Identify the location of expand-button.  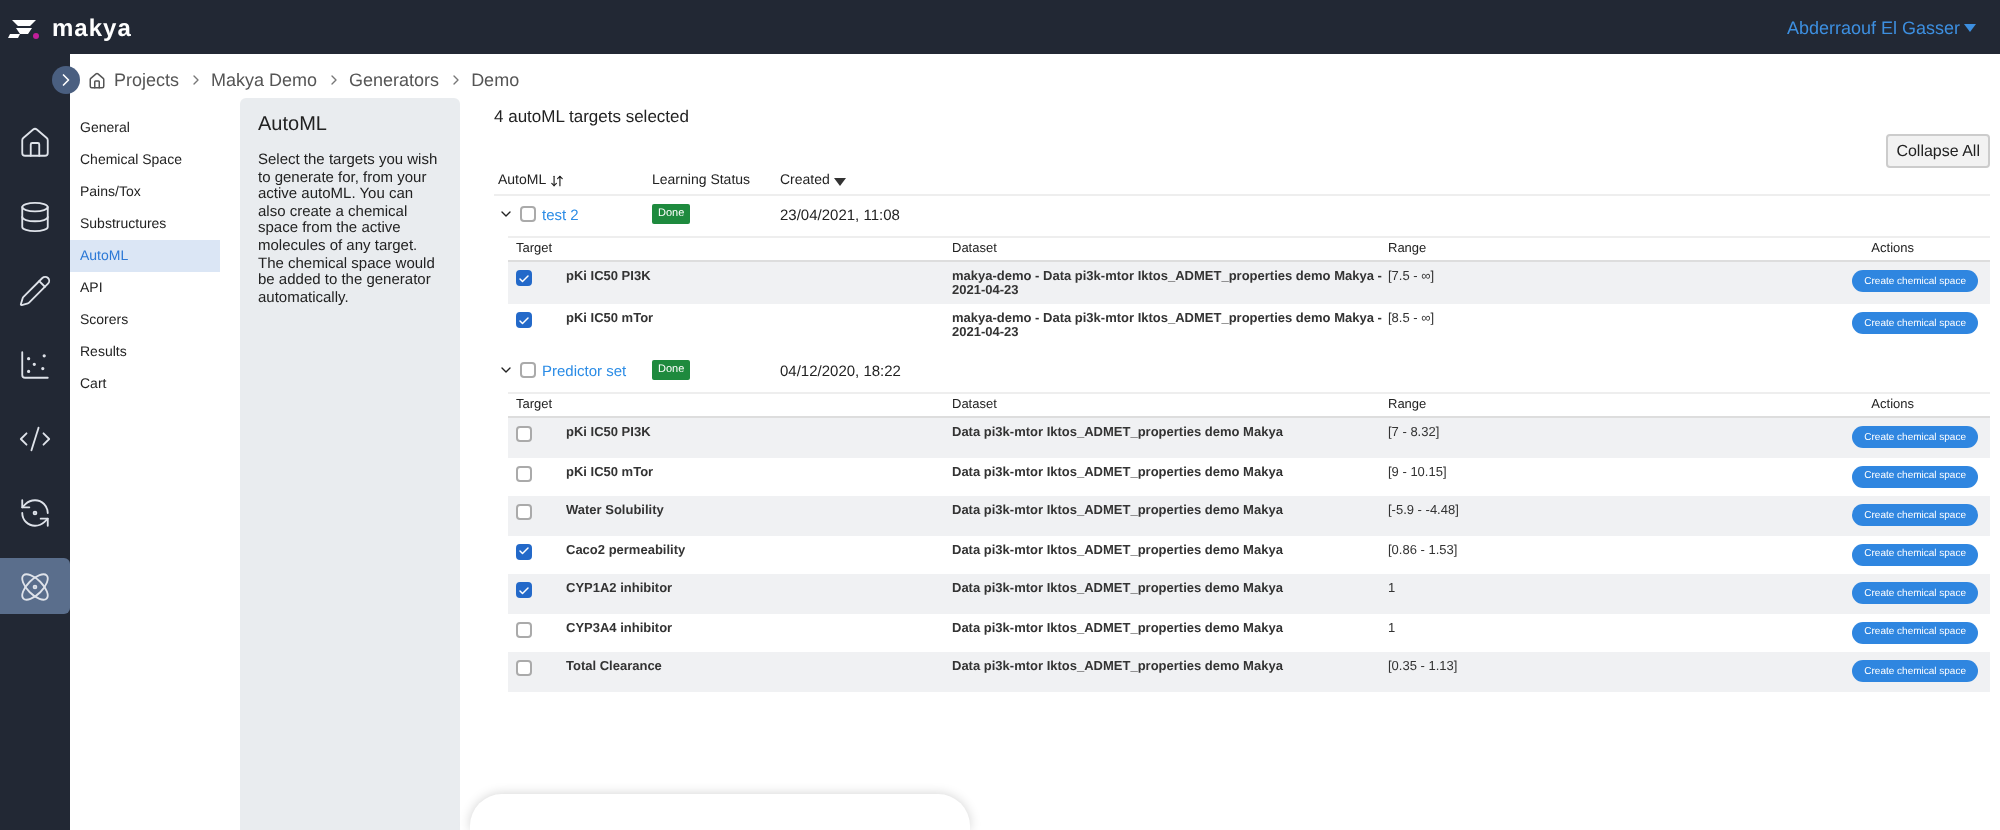
(66, 80).